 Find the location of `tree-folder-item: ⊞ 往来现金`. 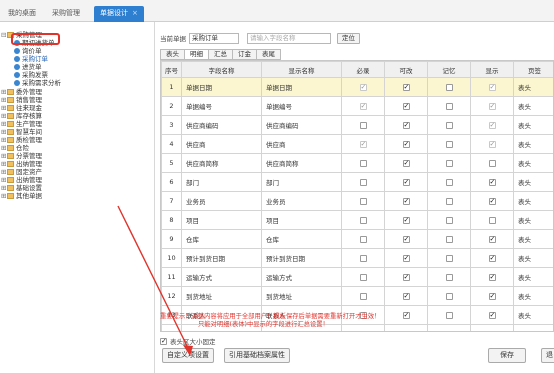

tree-folder-item: ⊞ 往来现金 is located at coordinates (21, 108).